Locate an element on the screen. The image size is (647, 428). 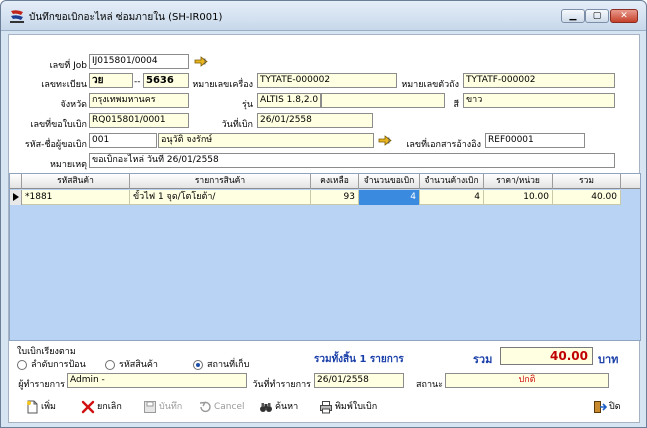
radio-selected-icon is located at coordinates (198, 365).